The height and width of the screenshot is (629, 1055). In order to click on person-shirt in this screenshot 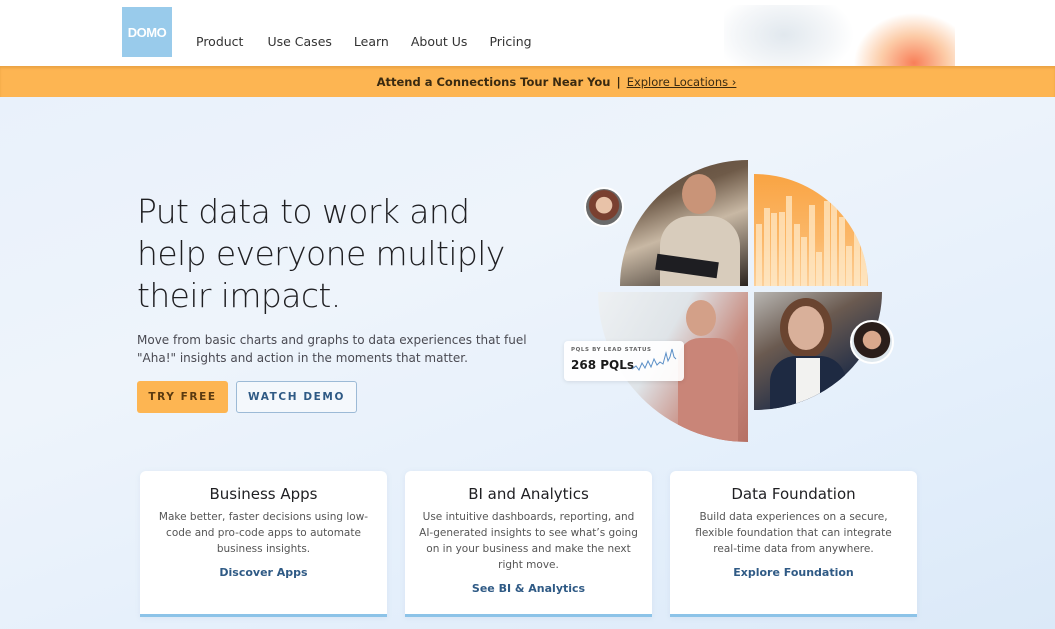, I will do `click(808, 383)`.